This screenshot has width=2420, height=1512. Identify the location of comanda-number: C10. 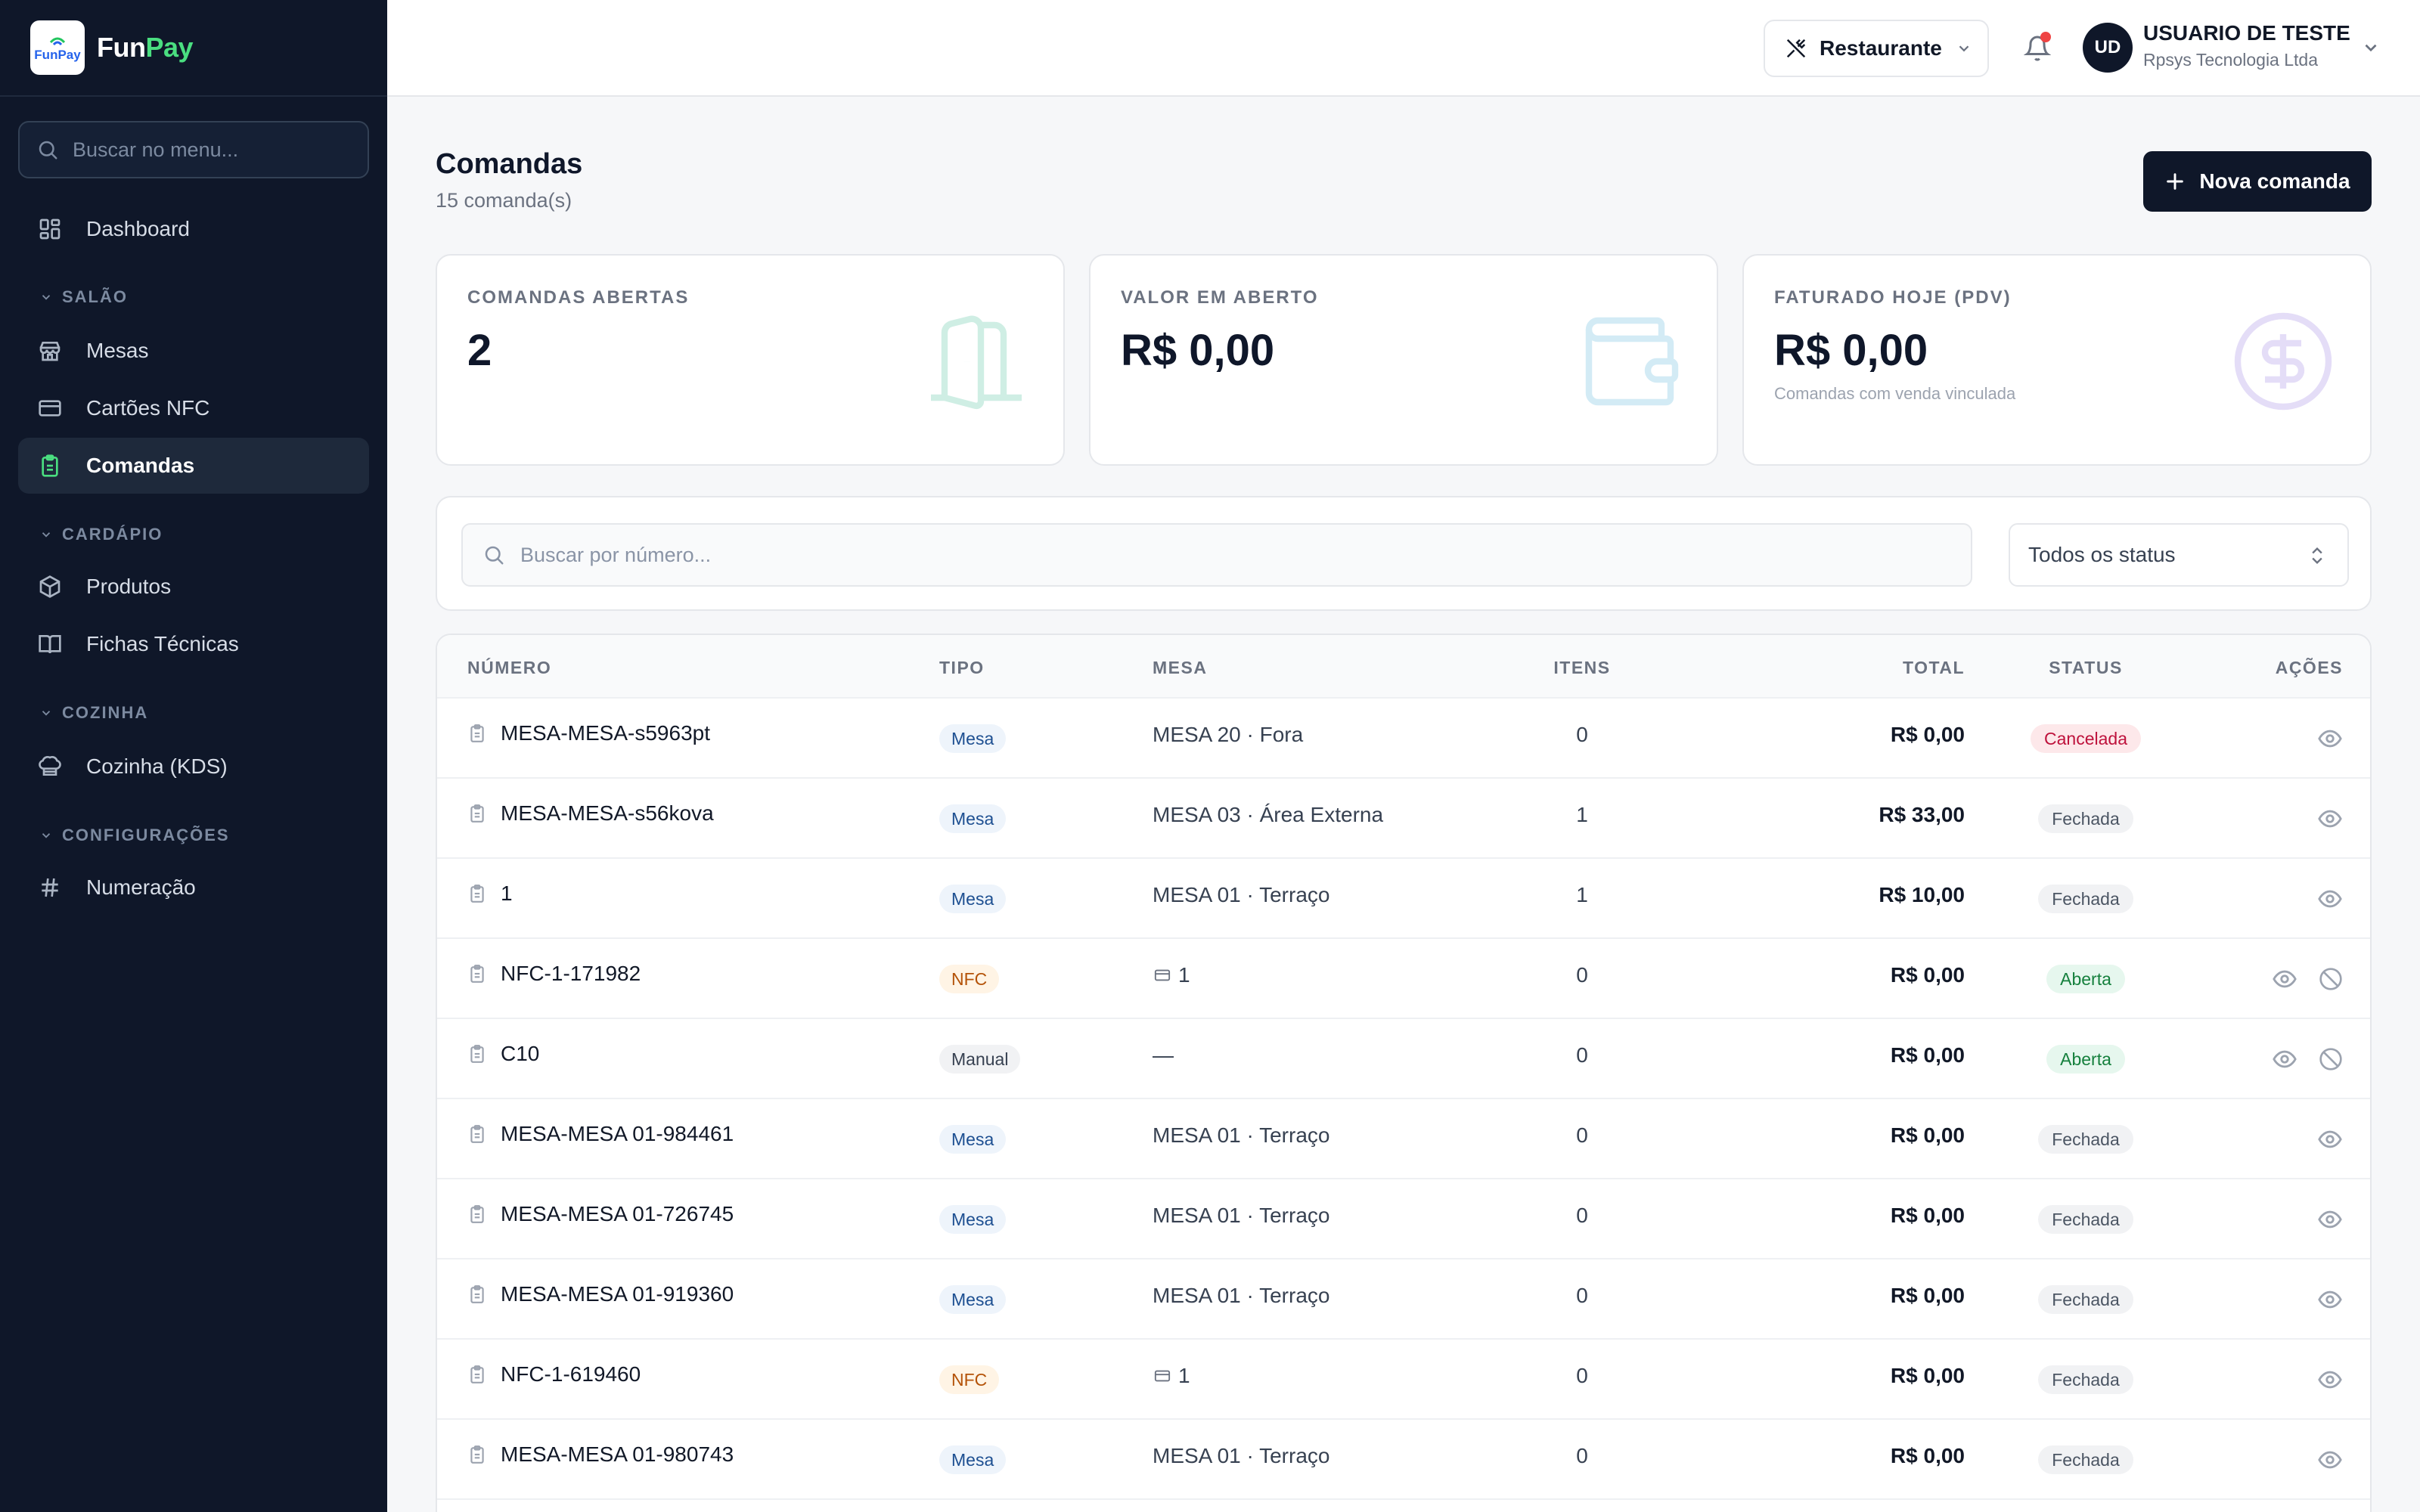
(503, 1054).